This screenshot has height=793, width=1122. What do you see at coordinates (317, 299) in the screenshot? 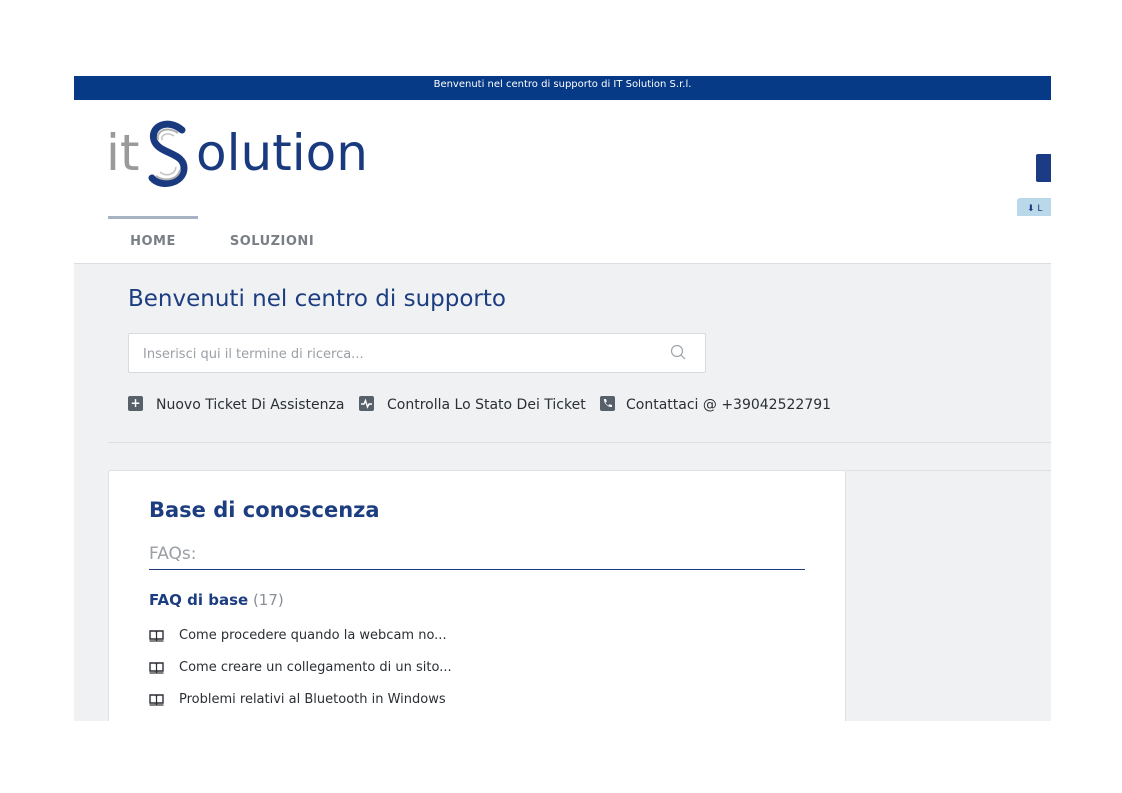
I see `page-title: Benvenuti nel centro di supporto` at bounding box center [317, 299].